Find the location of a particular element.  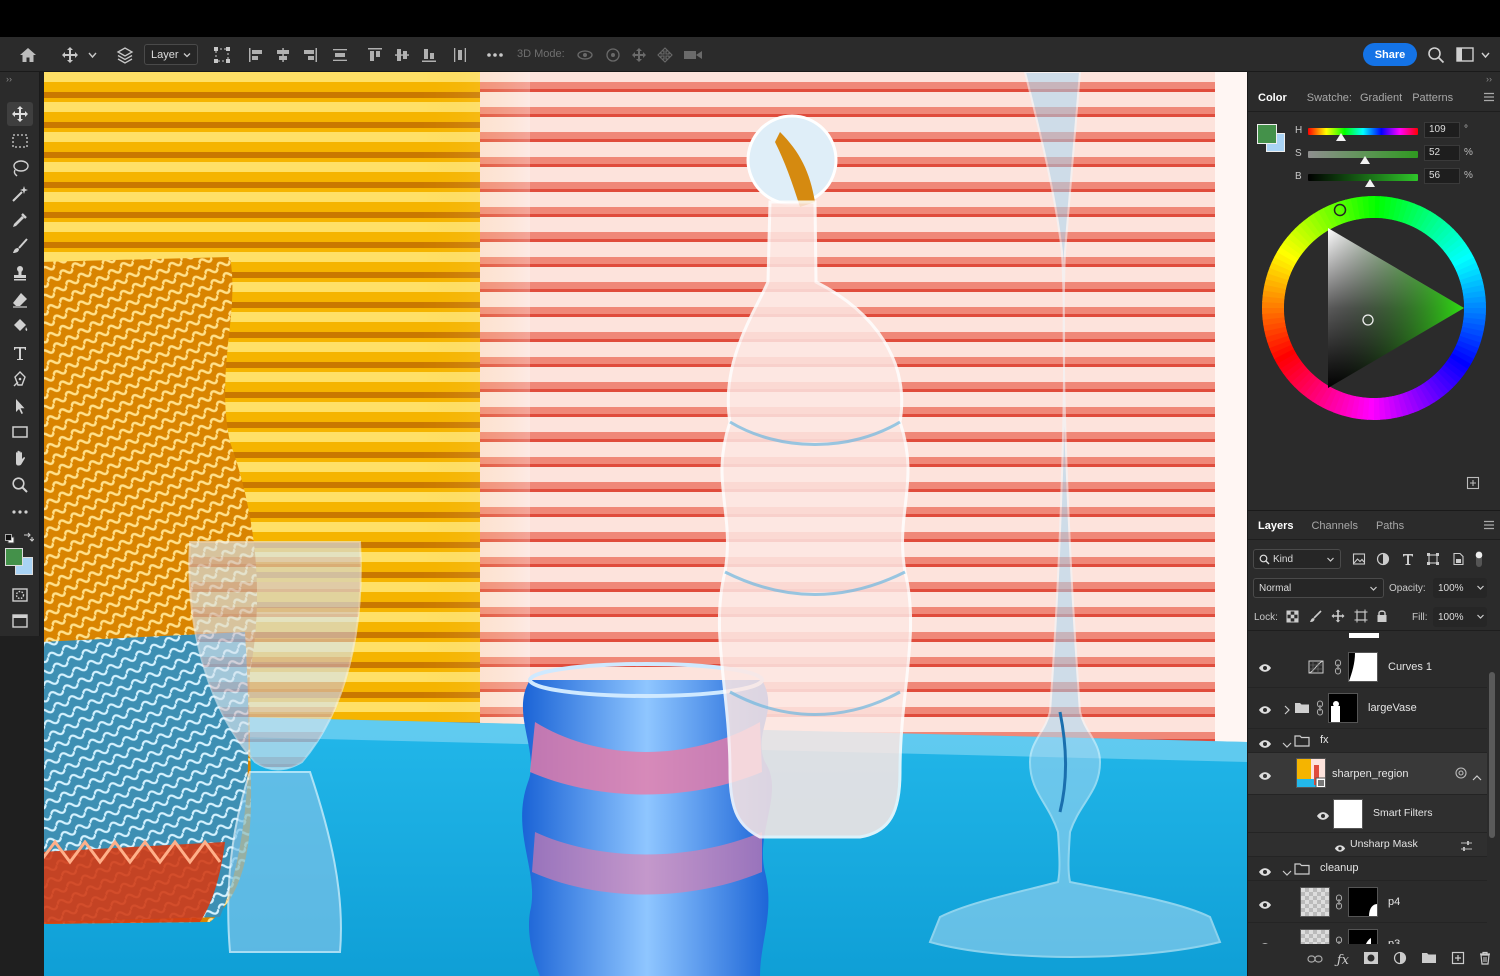

zoom-tool-icon is located at coordinates (20, 485).